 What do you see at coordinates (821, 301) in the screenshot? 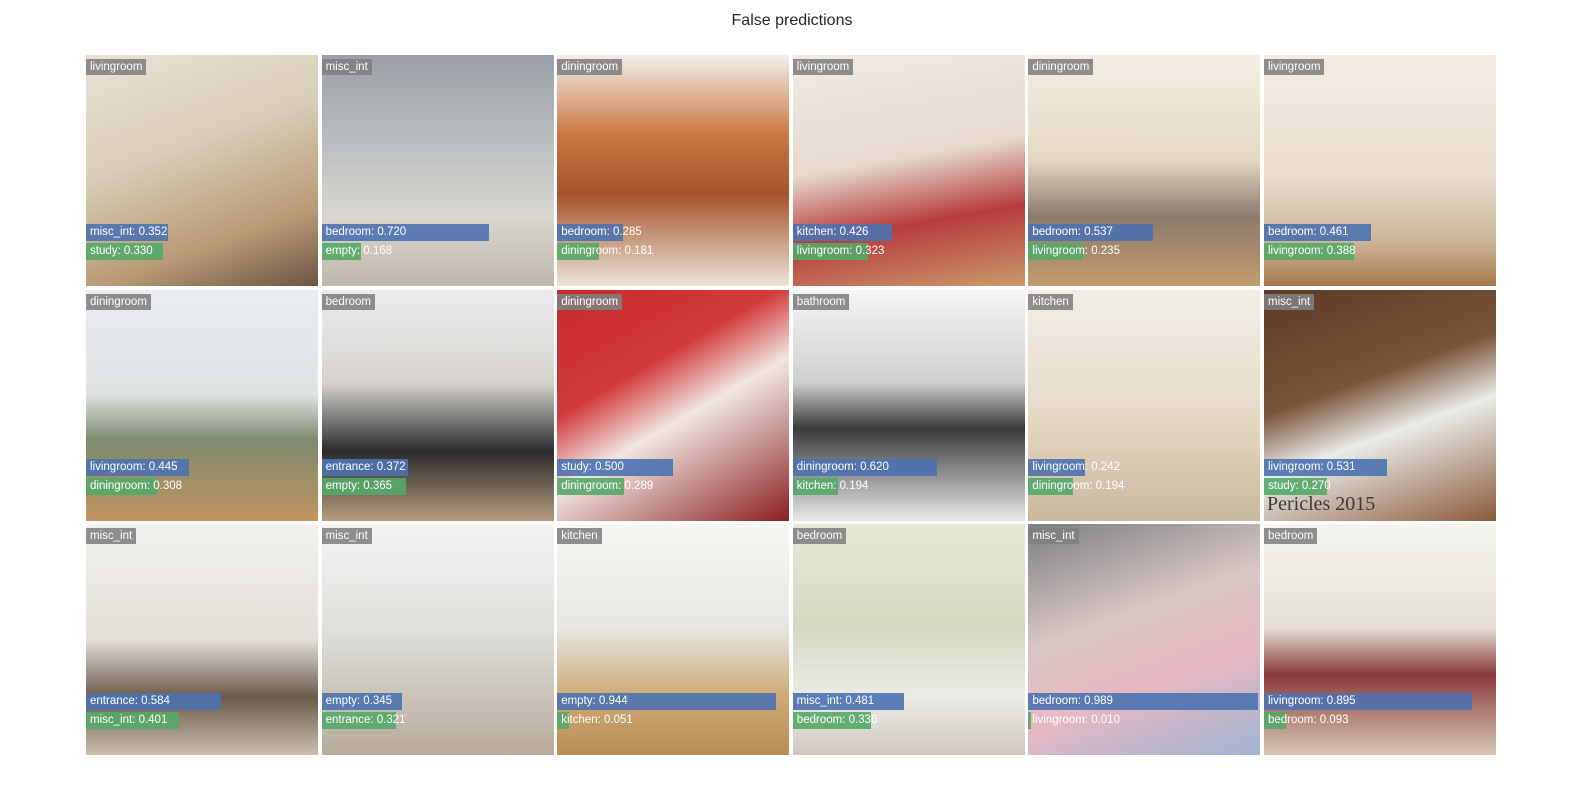
I see `true-label: bathroom` at bounding box center [821, 301].